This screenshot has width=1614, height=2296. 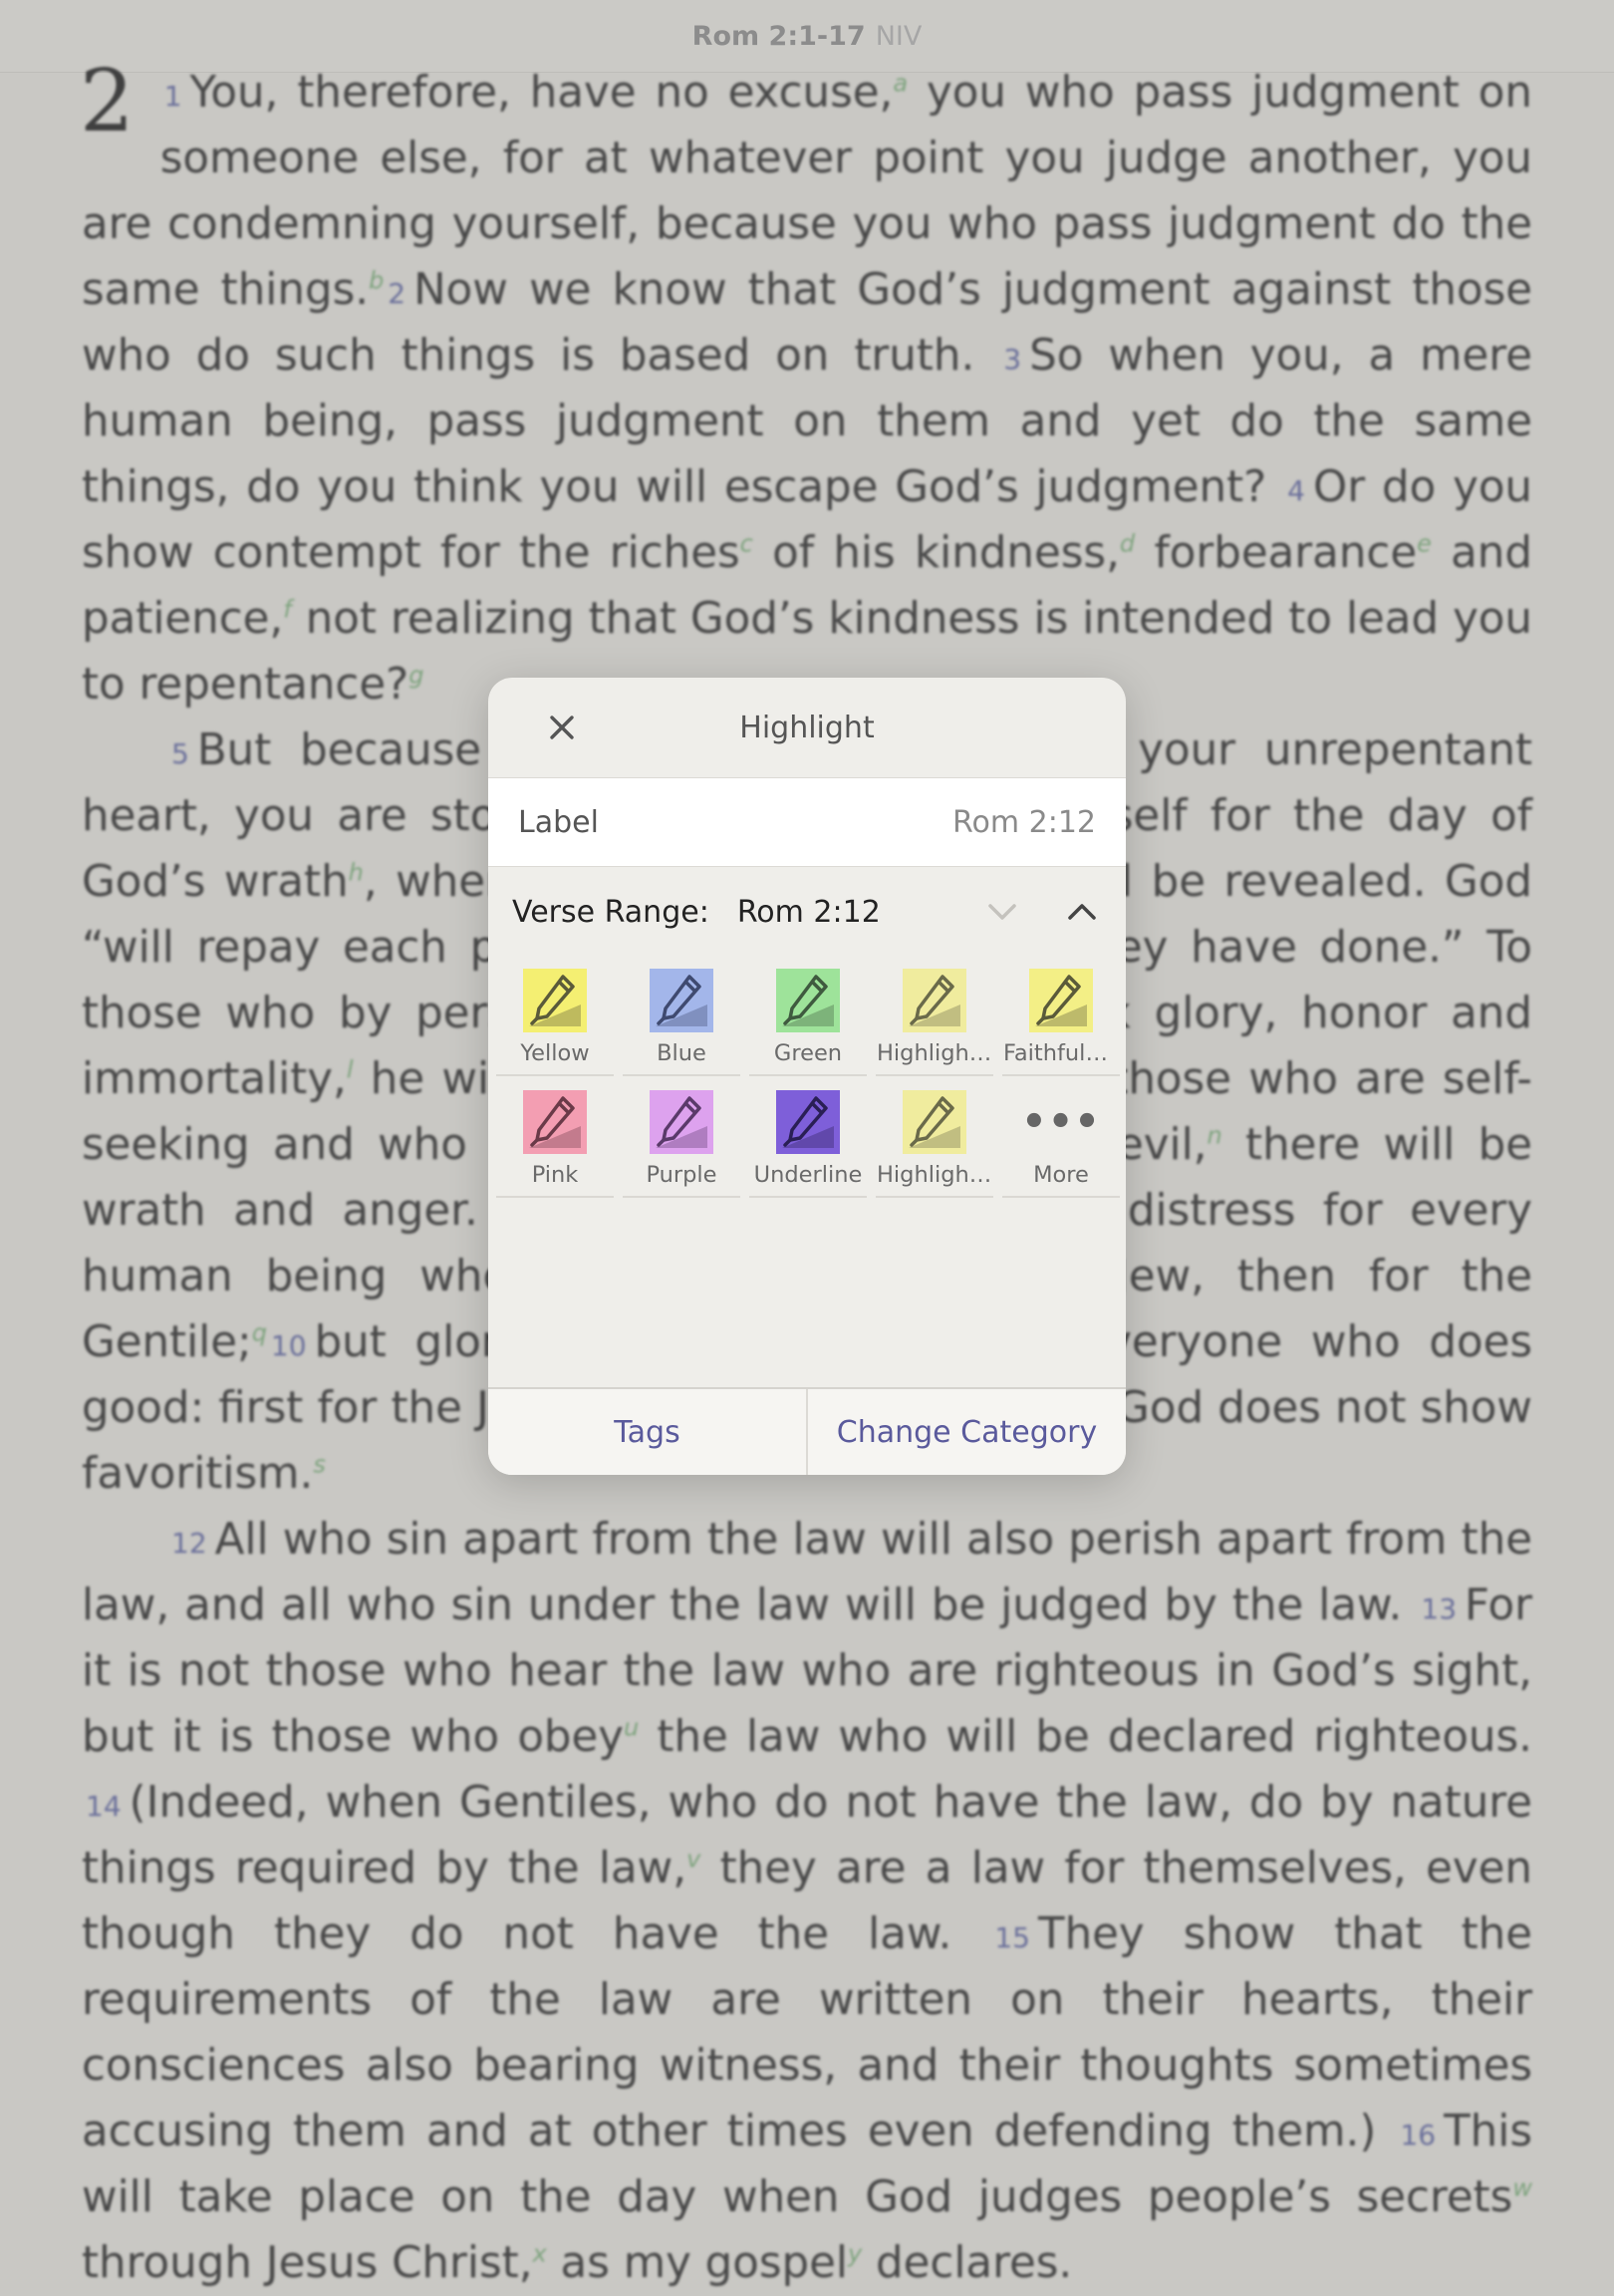 What do you see at coordinates (540, 2254) in the screenshot?
I see `footnote-marker: x` at bounding box center [540, 2254].